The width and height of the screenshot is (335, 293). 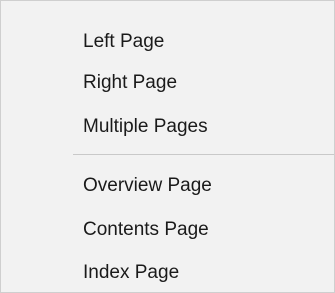 I want to click on menu-item-overview-page: Overview Page, so click(x=167, y=186).